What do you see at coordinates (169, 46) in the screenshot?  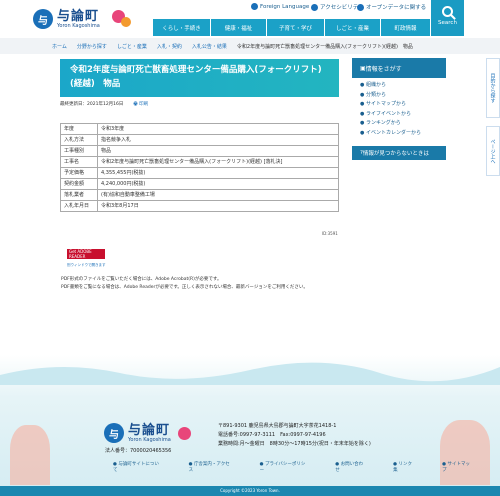 I see `breadcrumb-bid: 入札・契約` at bounding box center [169, 46].